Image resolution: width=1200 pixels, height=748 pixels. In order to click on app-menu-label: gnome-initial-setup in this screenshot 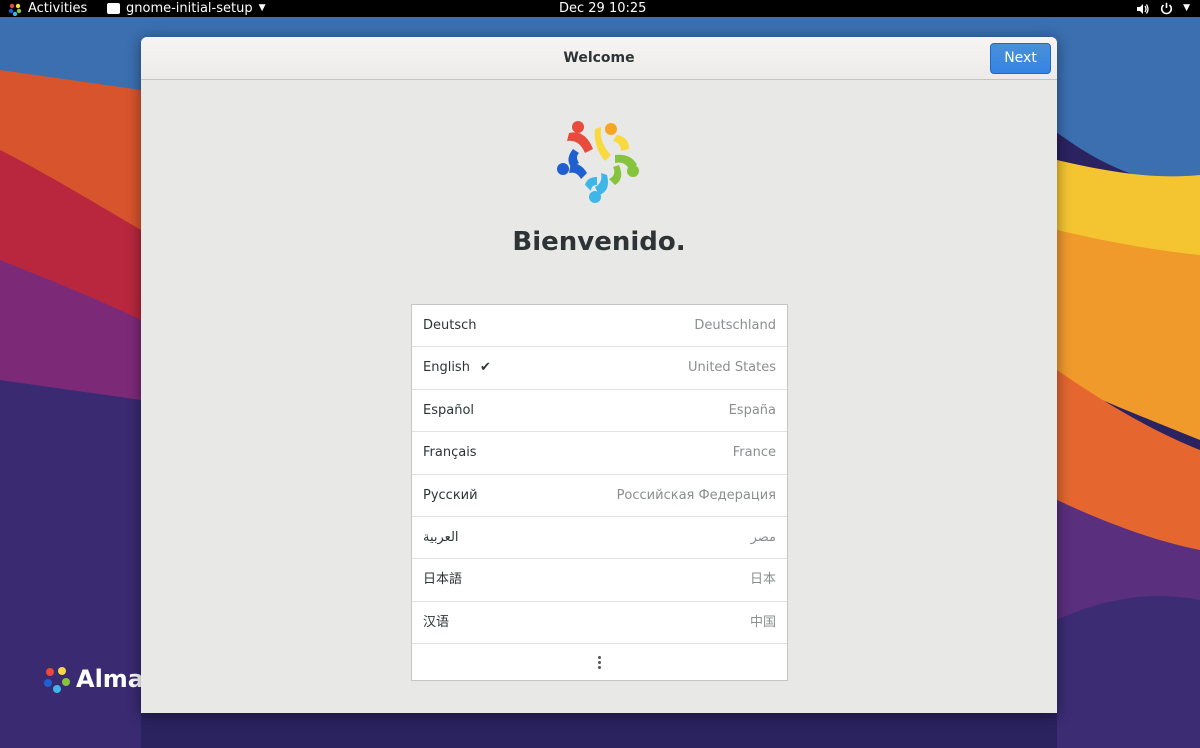, I will do `click(189, 8)`.